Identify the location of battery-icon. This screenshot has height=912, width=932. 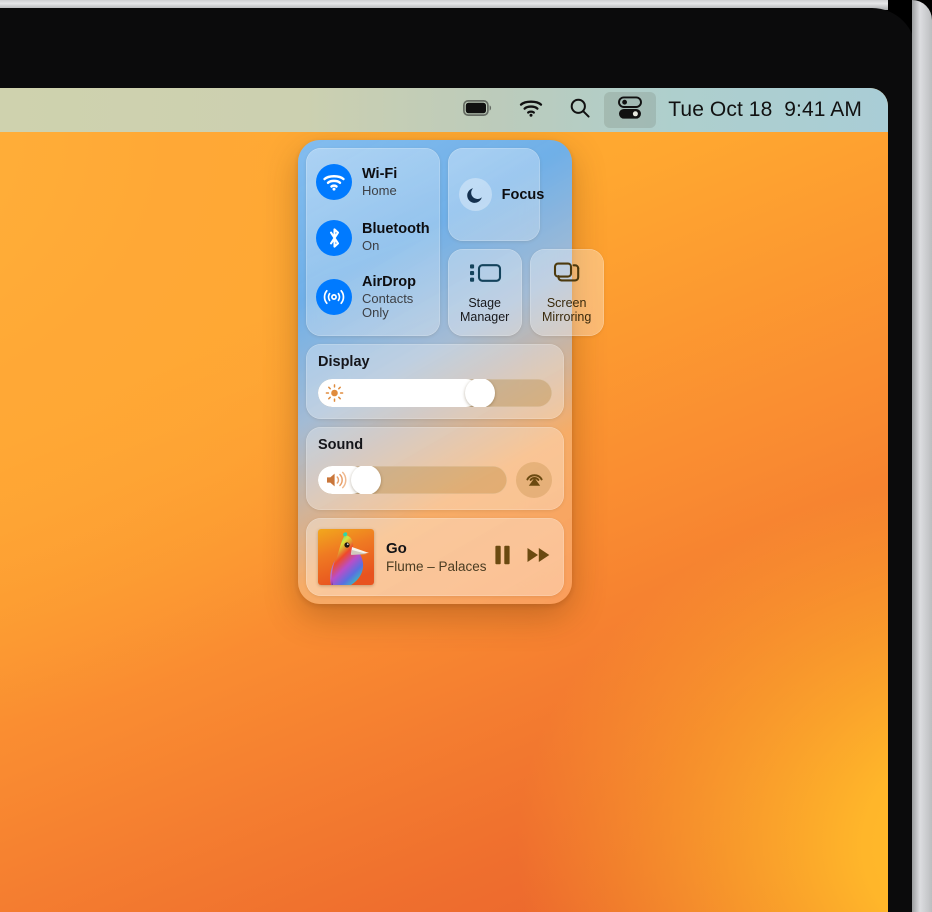
(478, 110).